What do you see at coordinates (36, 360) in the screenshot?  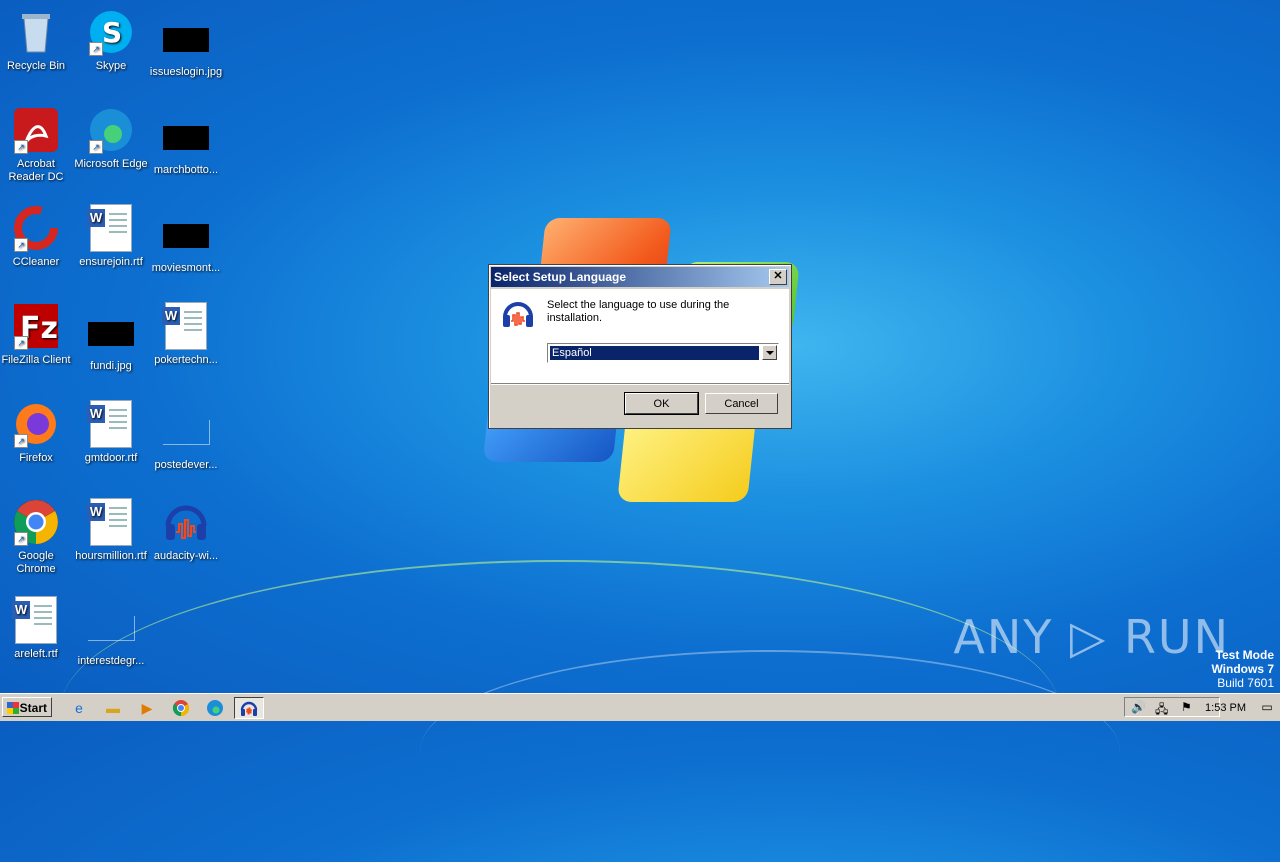 I see `icon-label: FileZilla Client` at bounding box center [36, 360].